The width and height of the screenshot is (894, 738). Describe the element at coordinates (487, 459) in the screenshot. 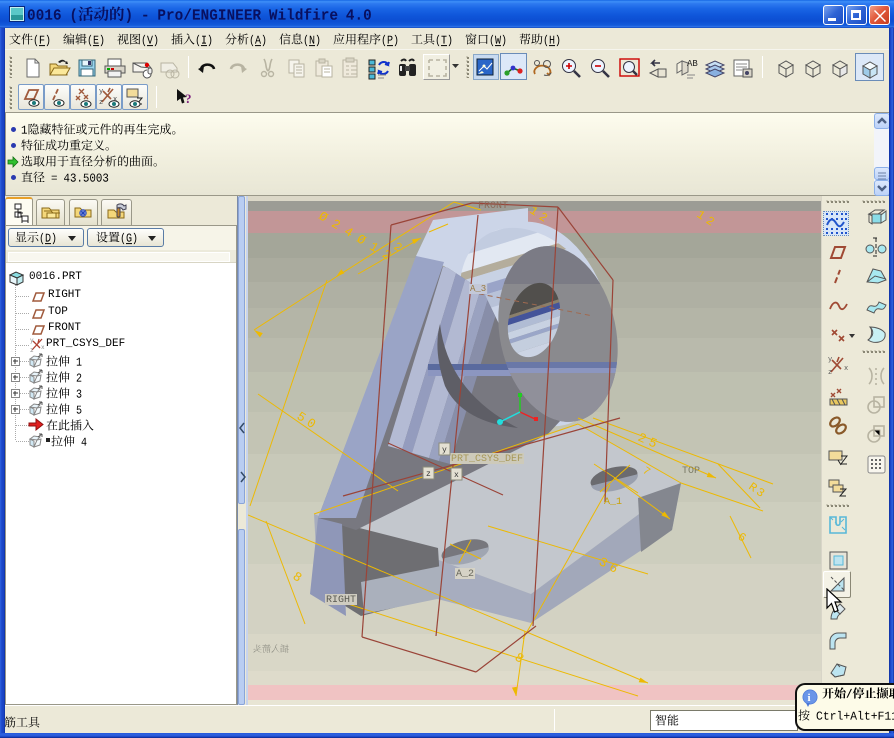

I see `svg-text: PRT_CSYS_DEF` at that location.